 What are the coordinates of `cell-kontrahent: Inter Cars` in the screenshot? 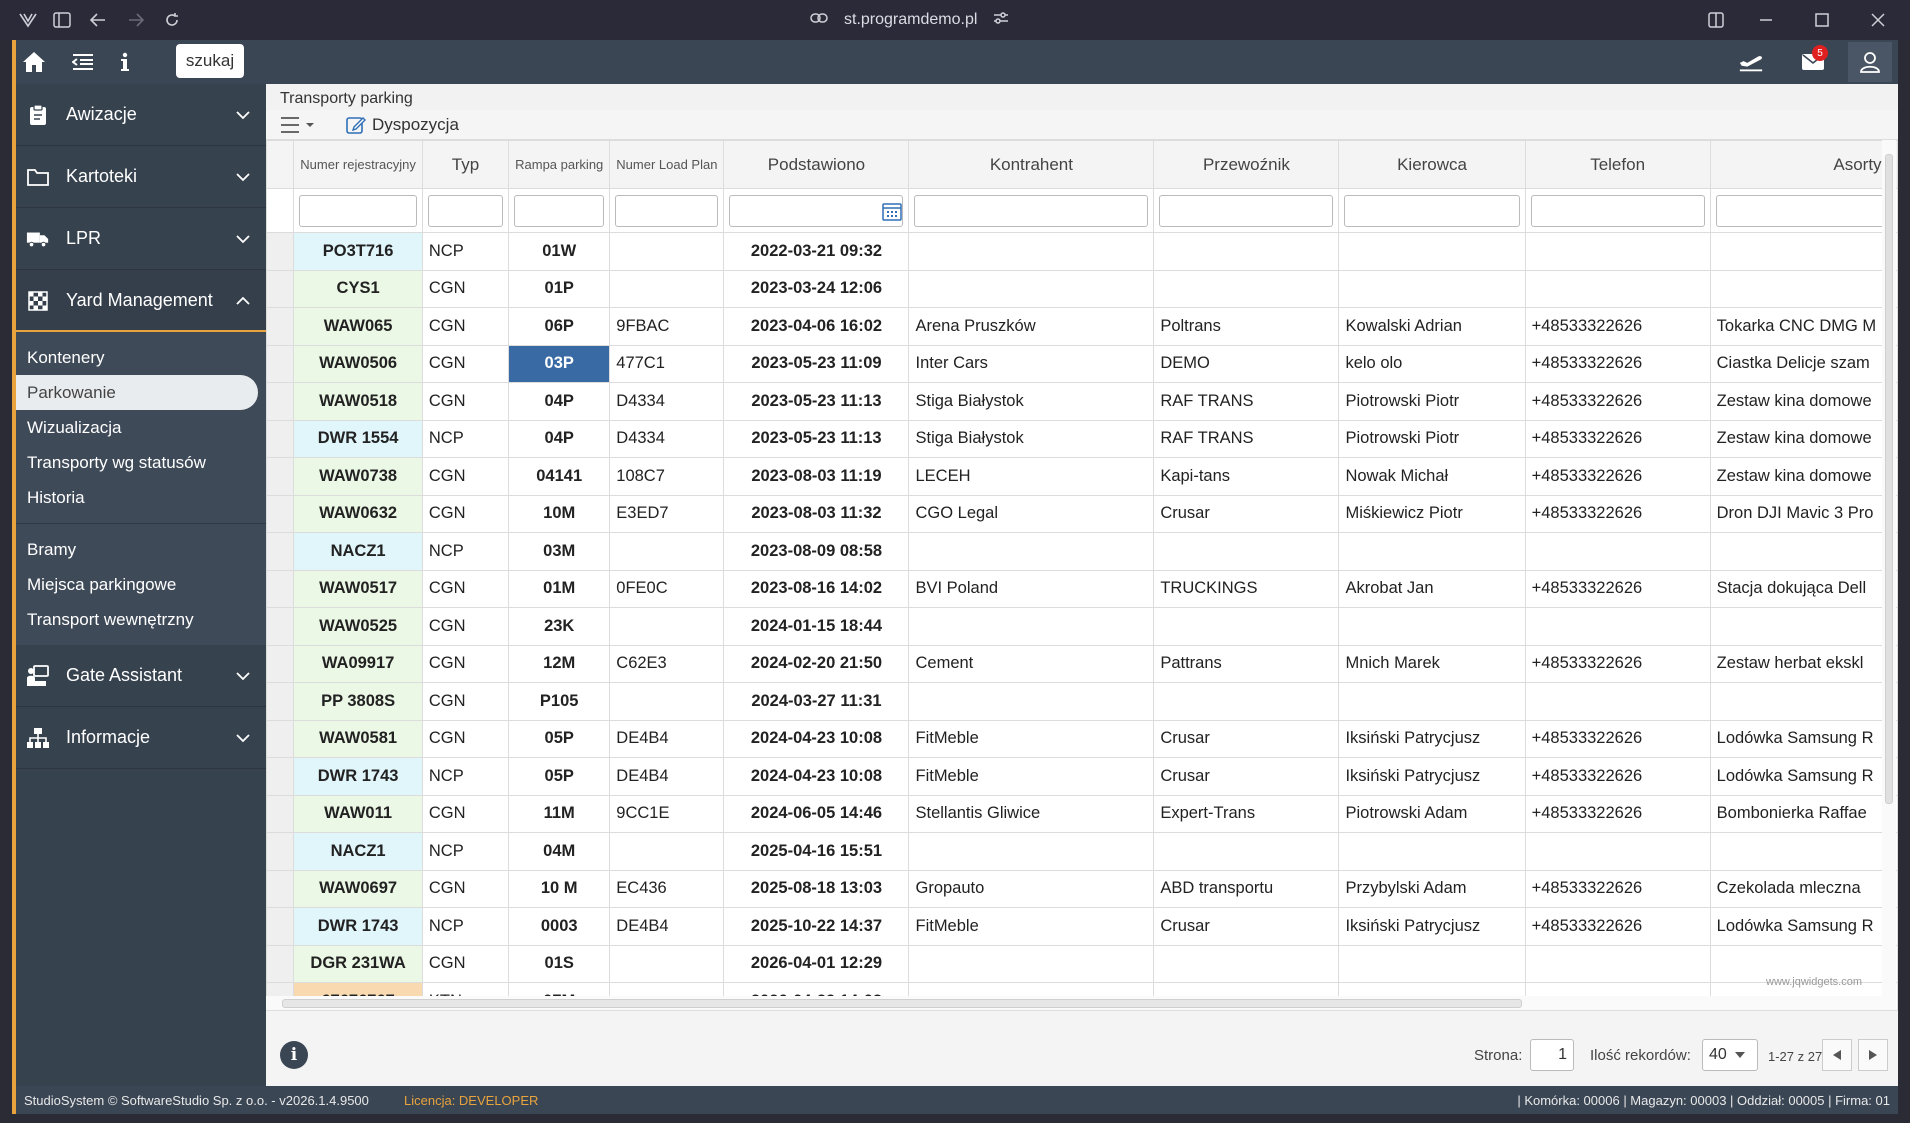 It's located at (1031, 363).